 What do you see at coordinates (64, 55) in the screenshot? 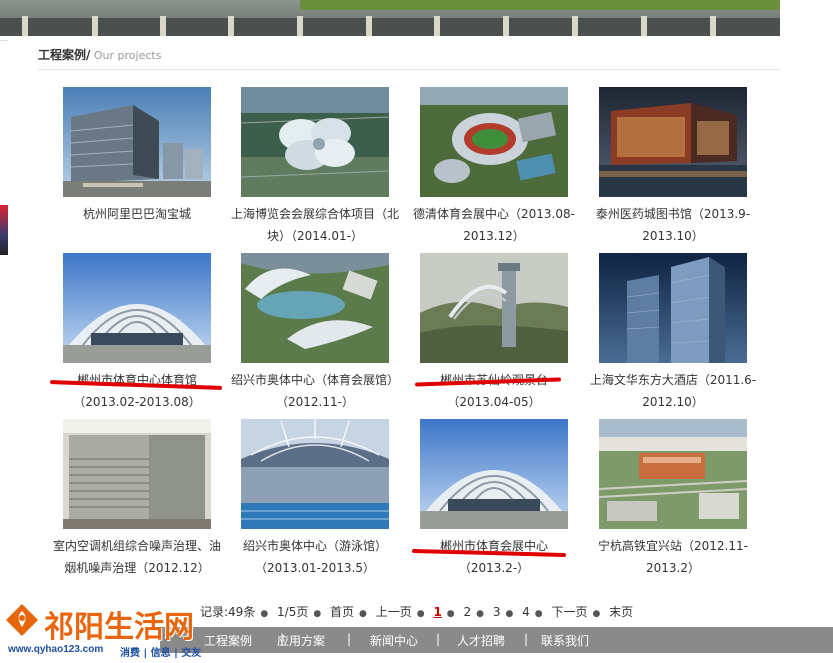
I see `section-title-text: 工程案例/` at bounding box center [64, 55].